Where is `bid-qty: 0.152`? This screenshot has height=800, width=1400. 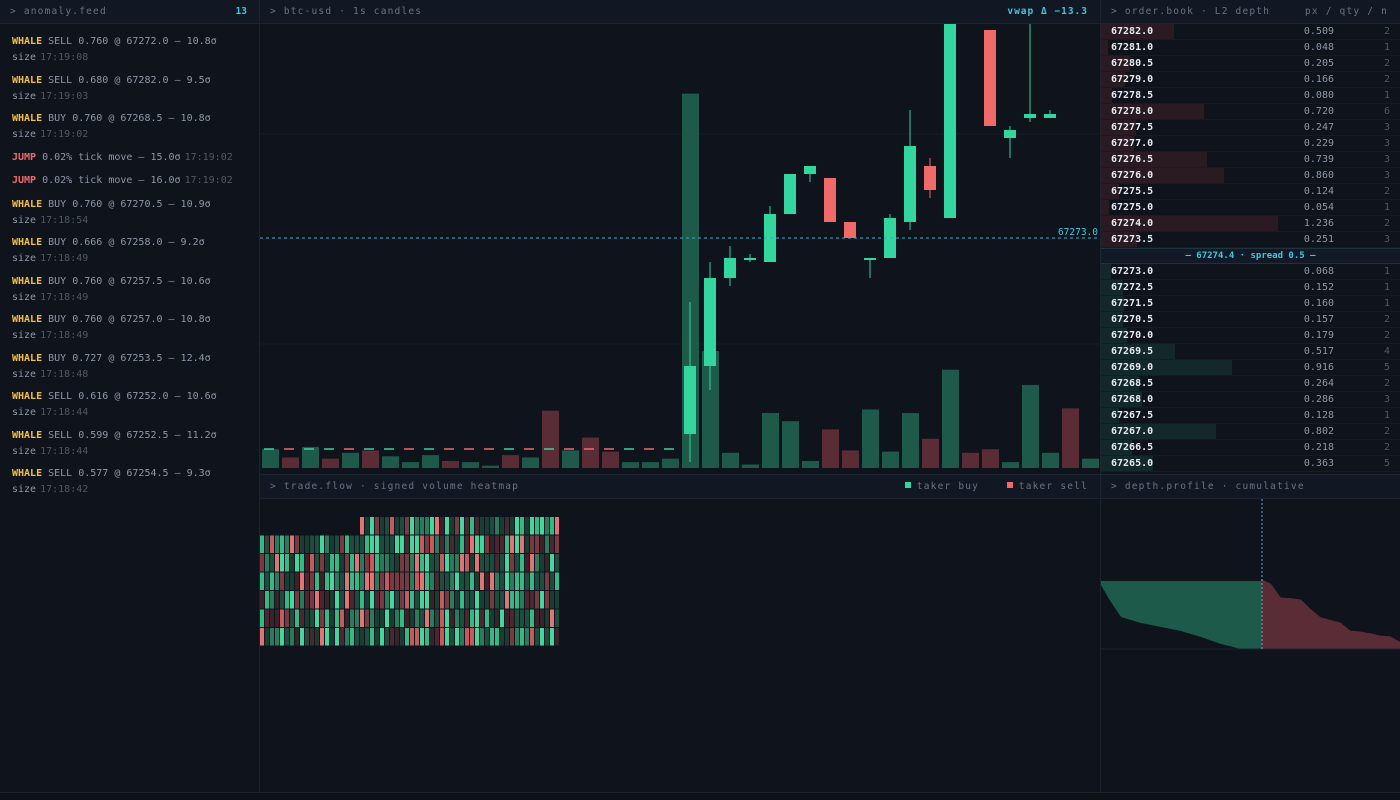
bid-qty: 0.152 is located at coordinates (1318, 287).